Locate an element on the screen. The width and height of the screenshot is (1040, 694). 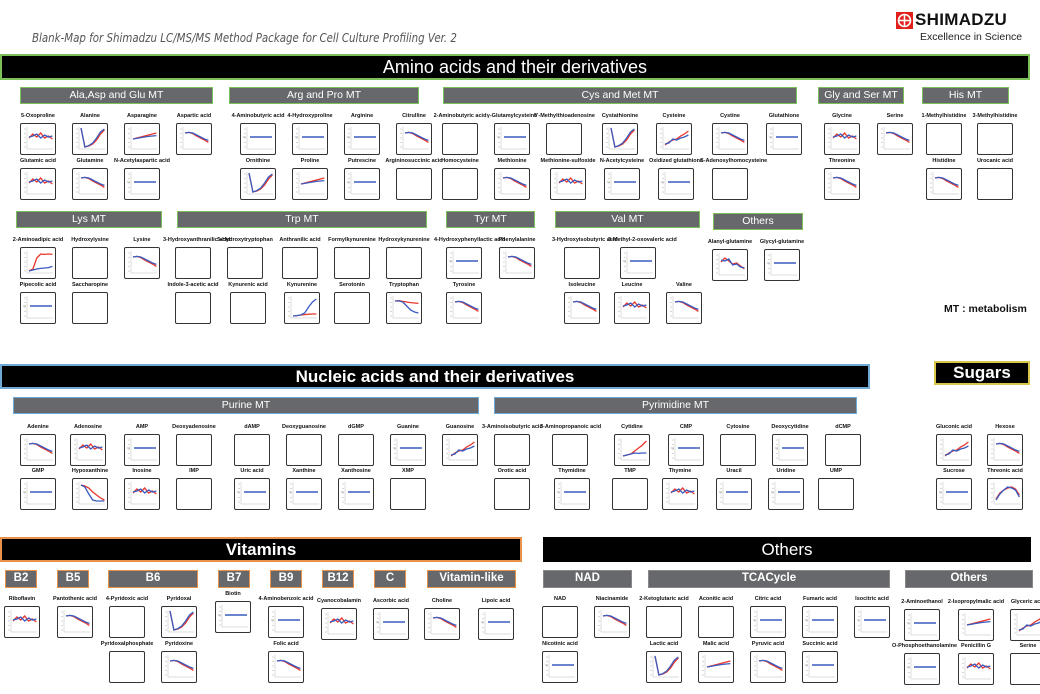
metabolite-label: Kynurenic acid is located at coordinates (248, 285).